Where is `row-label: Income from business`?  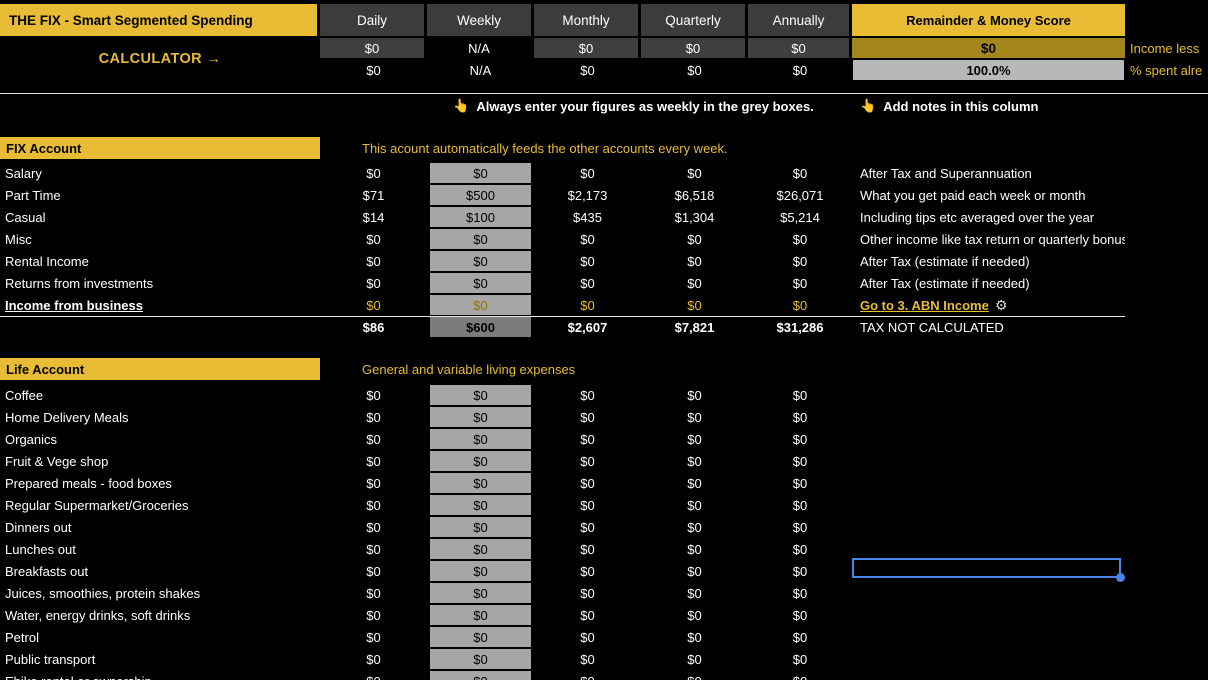 row-label: Income from business is located at coordinates (74, 305).